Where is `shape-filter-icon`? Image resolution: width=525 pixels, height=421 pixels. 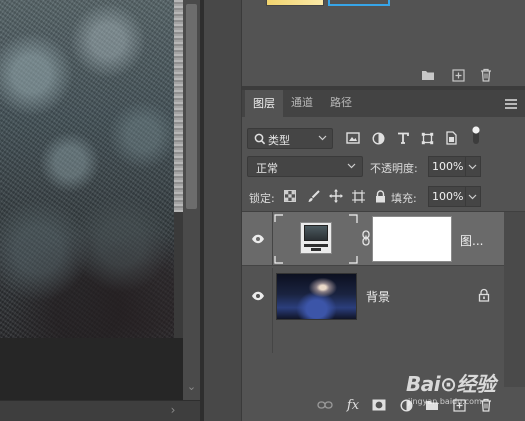
shape-filter-icon is located at coordinates (427, 138).